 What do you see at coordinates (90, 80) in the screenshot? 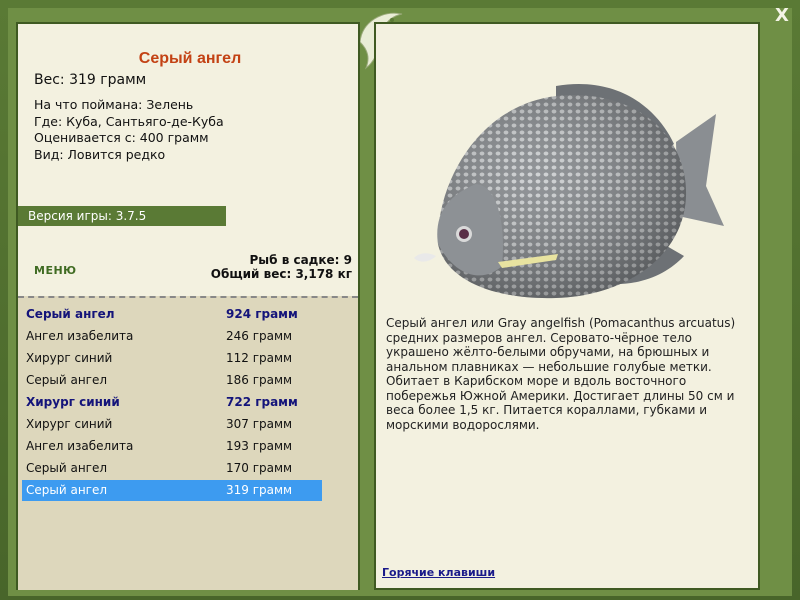
I see `fish-weight: Вес: 319 грамм` at bounding box center [90, 80].